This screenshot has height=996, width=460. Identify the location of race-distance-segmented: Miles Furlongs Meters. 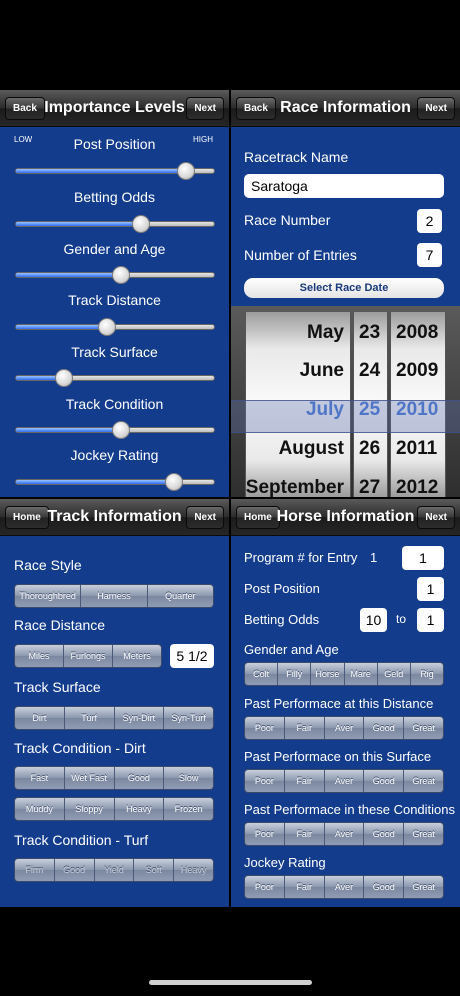
(88, 656).